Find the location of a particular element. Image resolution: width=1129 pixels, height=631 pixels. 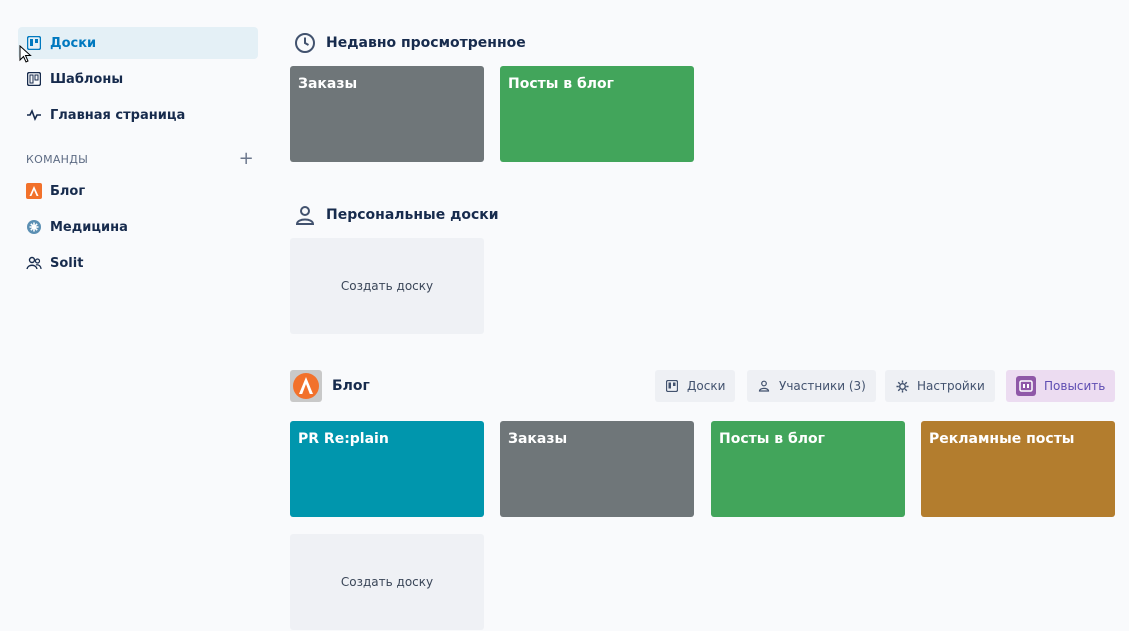

create-board-button-team: Создать доску is located at coordinates (387, 582).